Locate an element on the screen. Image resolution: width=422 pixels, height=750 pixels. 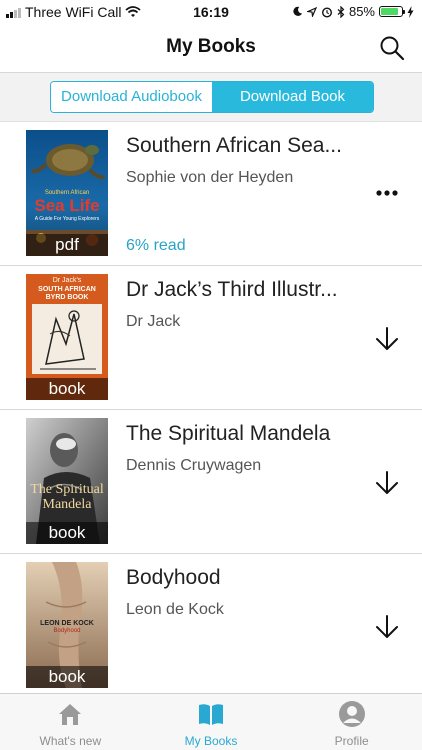
tab-label: My Books is located at coordinates (211, 741).